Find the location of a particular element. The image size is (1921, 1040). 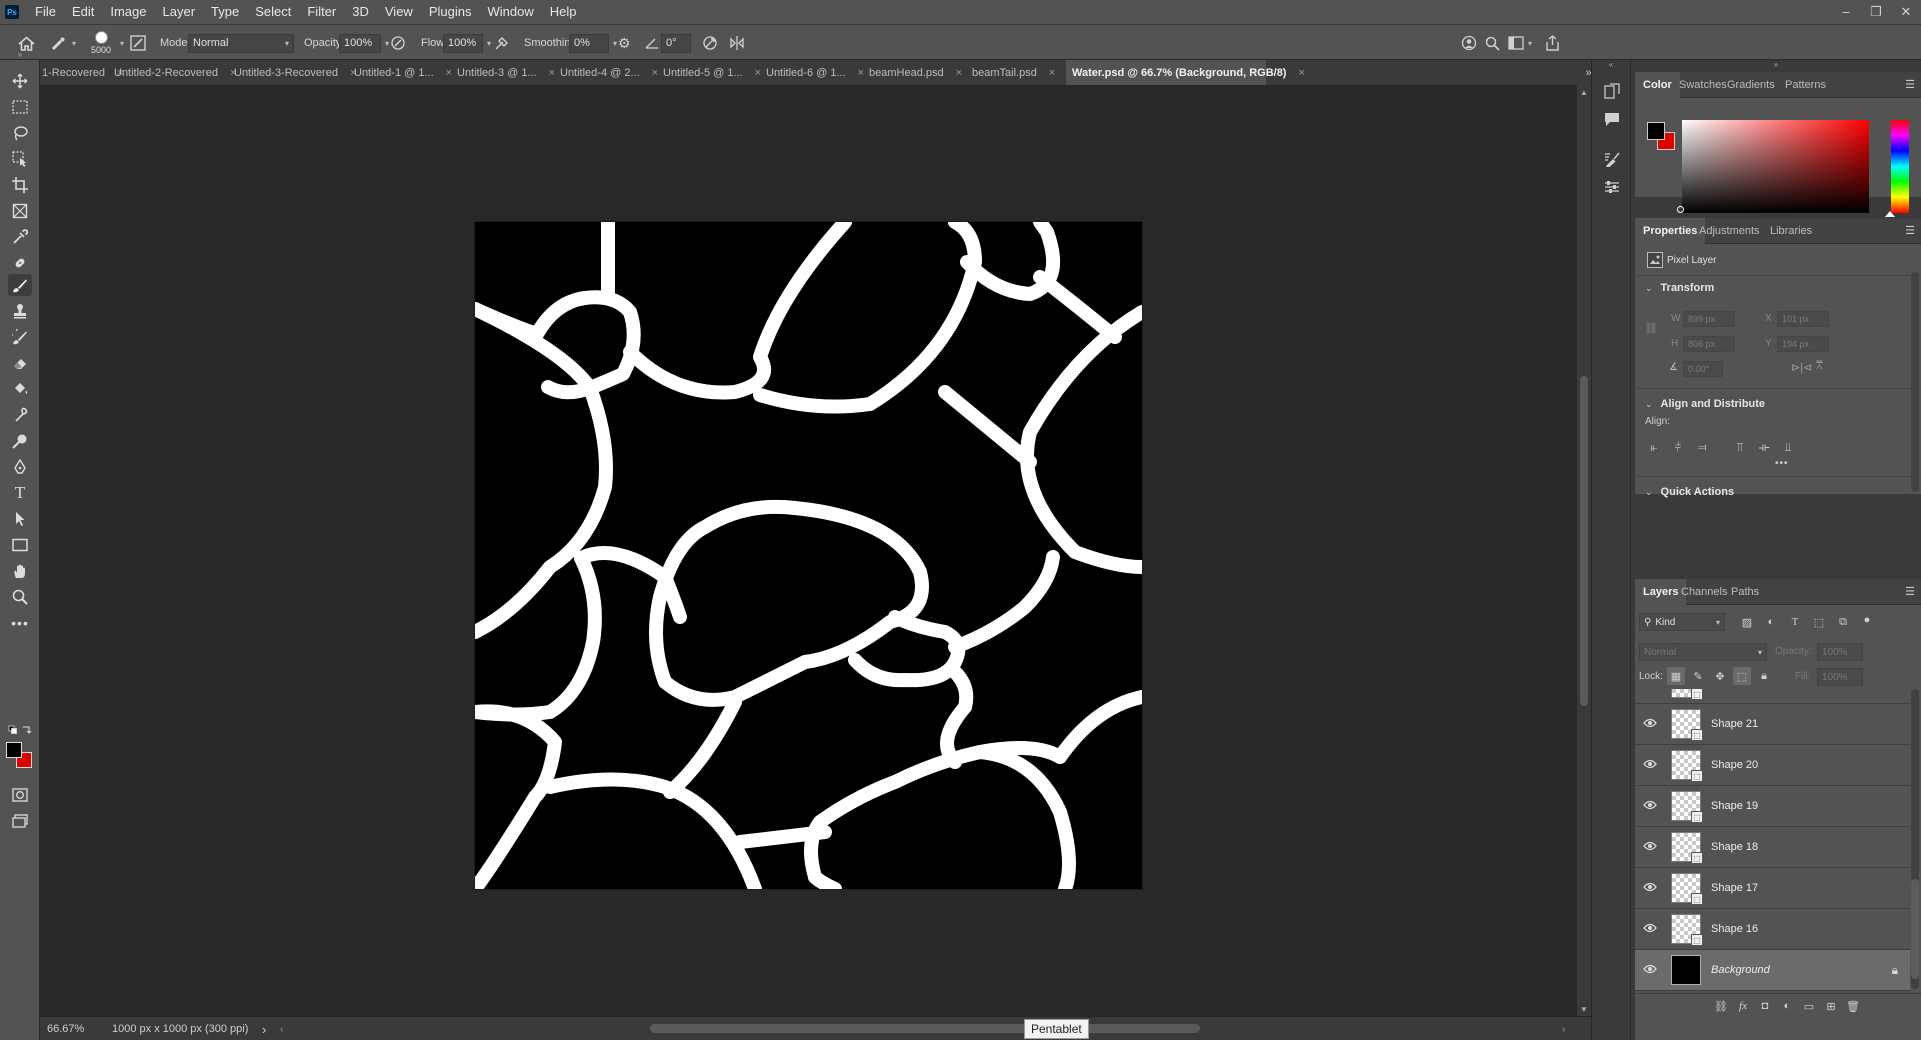

hue-slider-marker is located at coordinates (1890, 214).